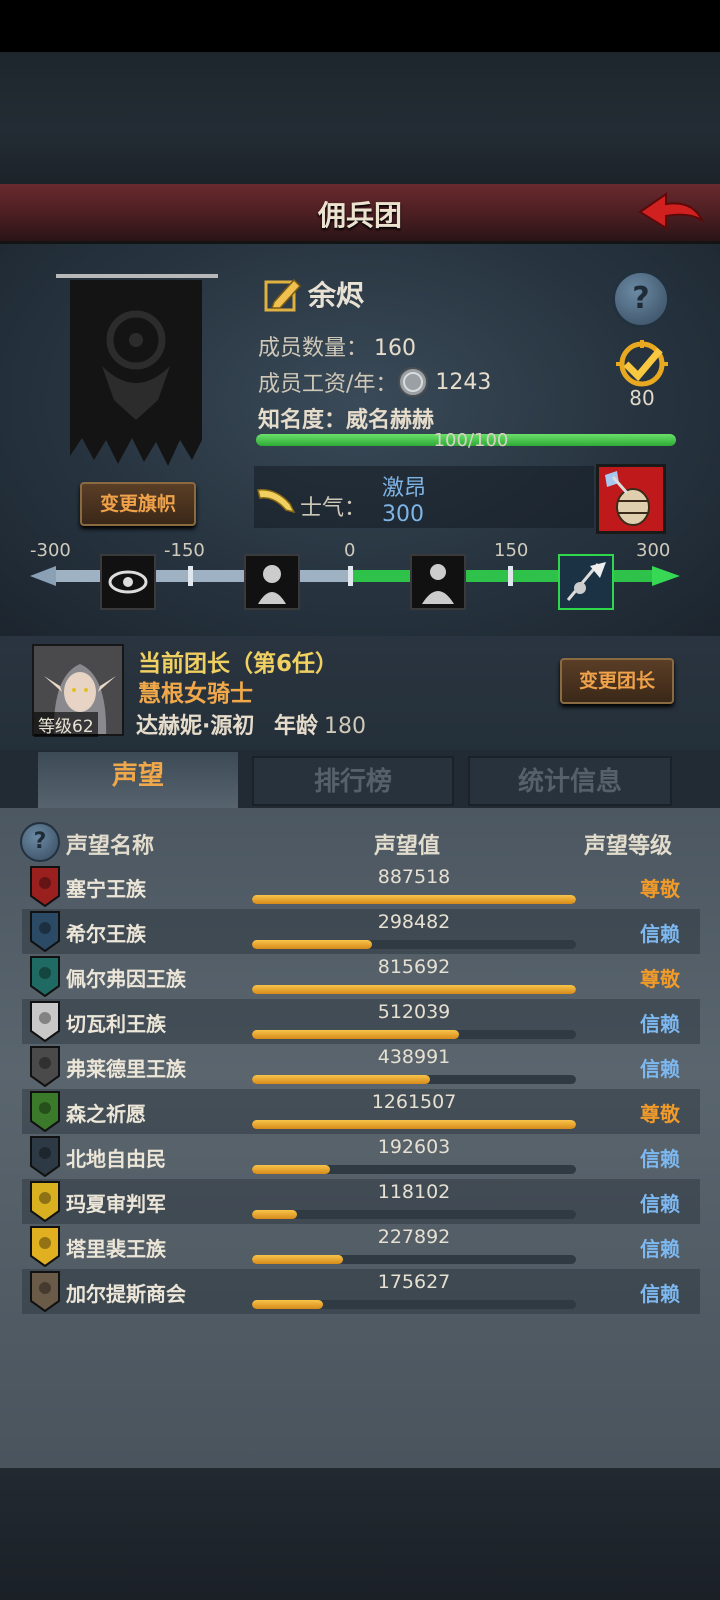 Image resolution: width=720 pixels, height=1600 pixels. I want to click on guild-banner, so click(137, 370).